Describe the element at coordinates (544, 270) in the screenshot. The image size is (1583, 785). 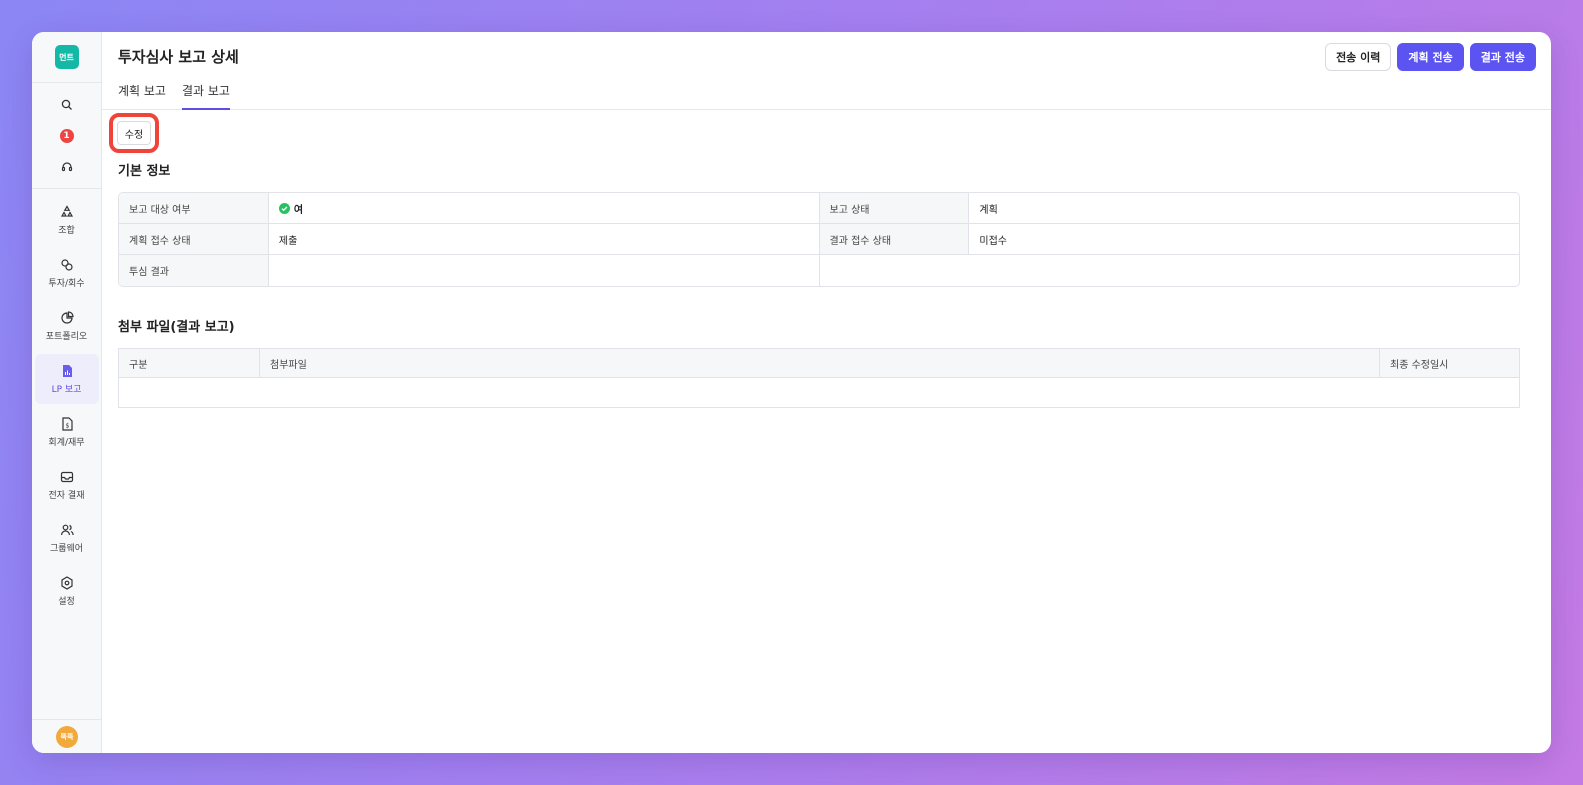
I see `review-result-value` at that location.